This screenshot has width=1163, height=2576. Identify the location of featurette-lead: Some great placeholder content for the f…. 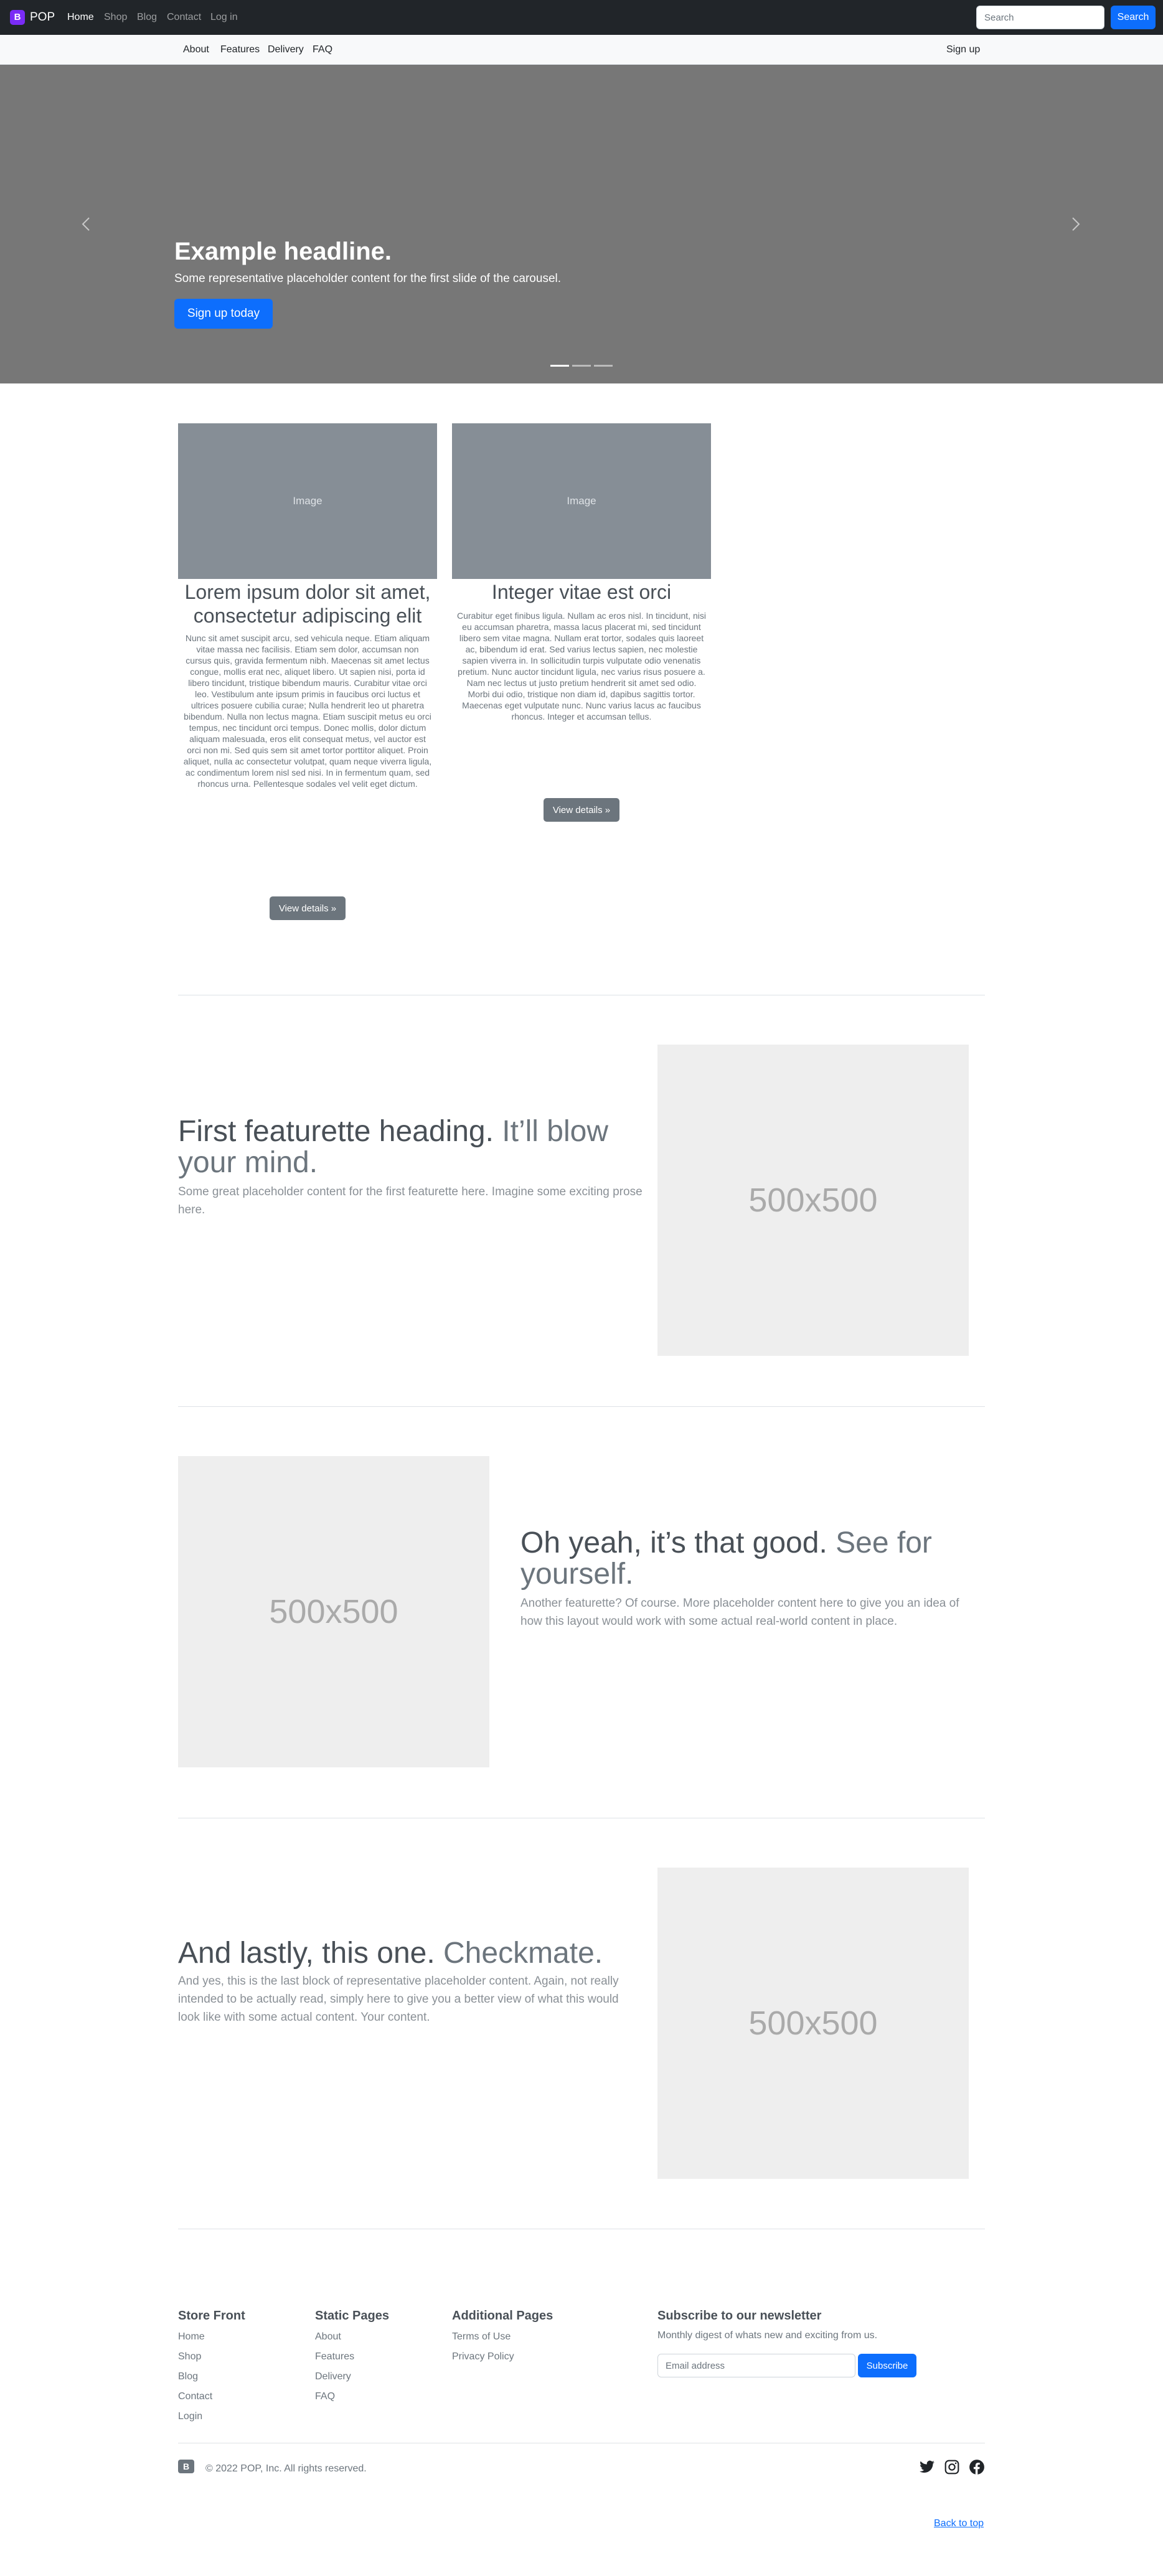
(411, 1200).